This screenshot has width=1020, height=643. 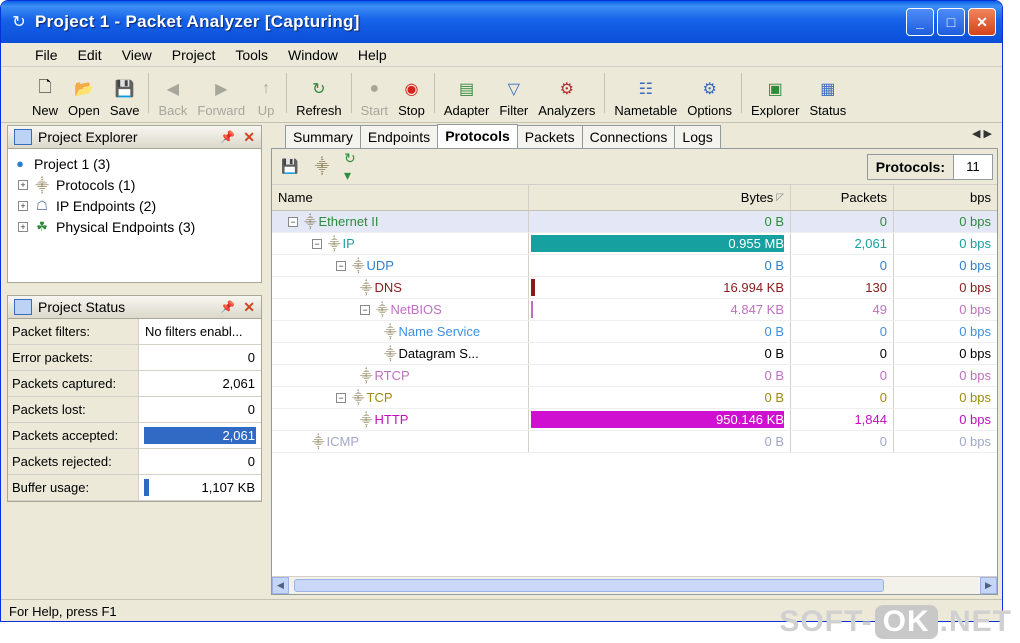 I want to click on explorer-button: ▣ Explorer, so click(x=775, y=98).